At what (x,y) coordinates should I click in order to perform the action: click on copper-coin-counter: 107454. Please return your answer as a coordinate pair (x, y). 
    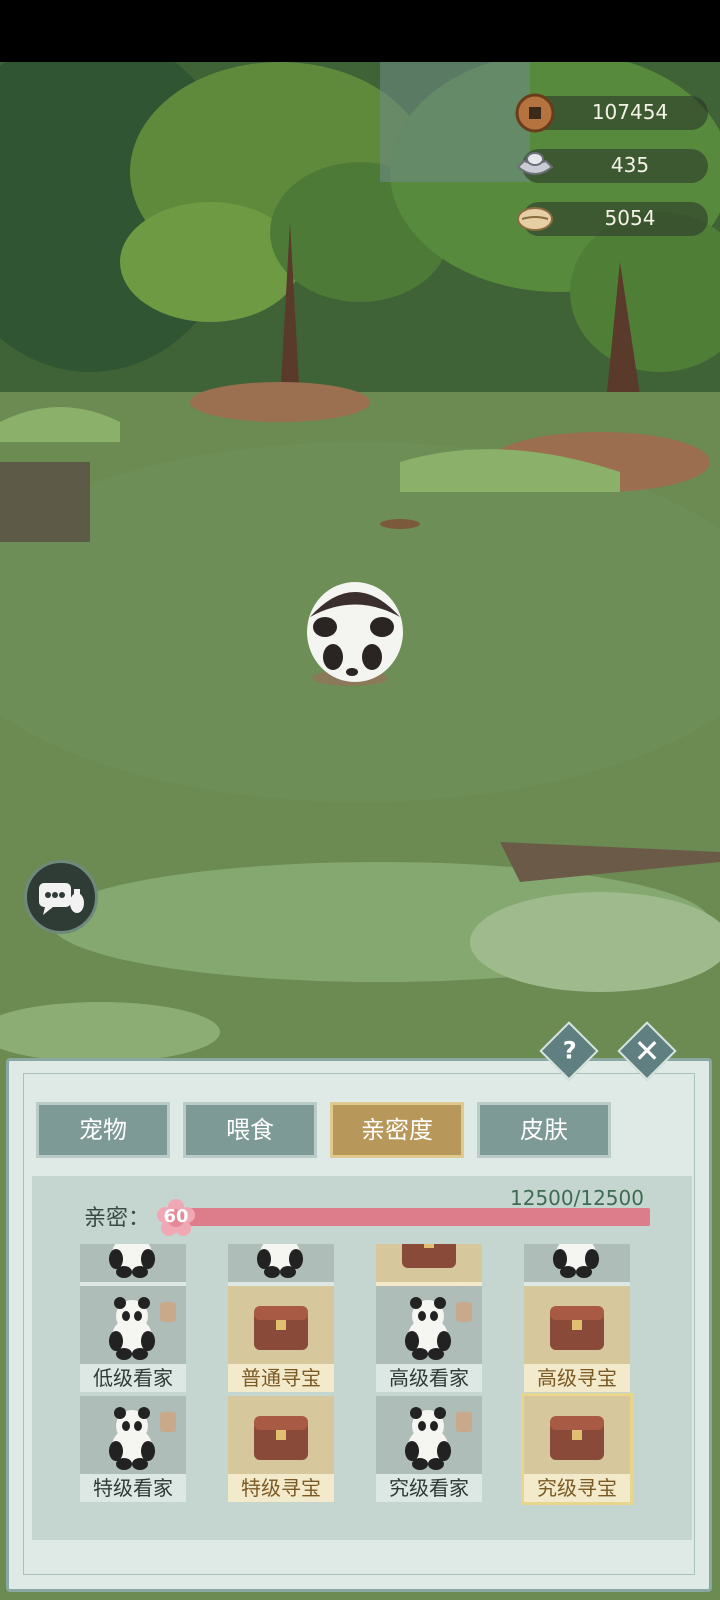
    Looking at the image, I should click on (611, 113).